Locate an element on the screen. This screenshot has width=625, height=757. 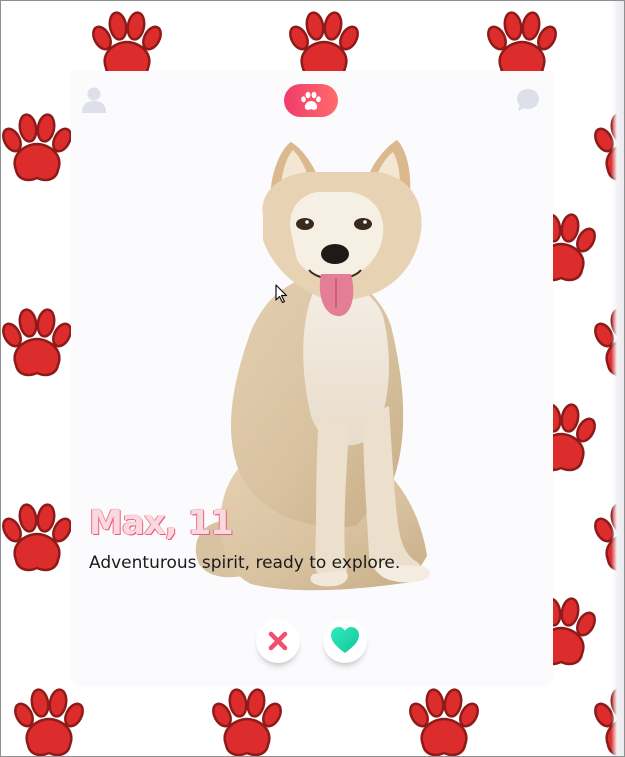
chat-bubble-icon is located at coordinates (528, 100).